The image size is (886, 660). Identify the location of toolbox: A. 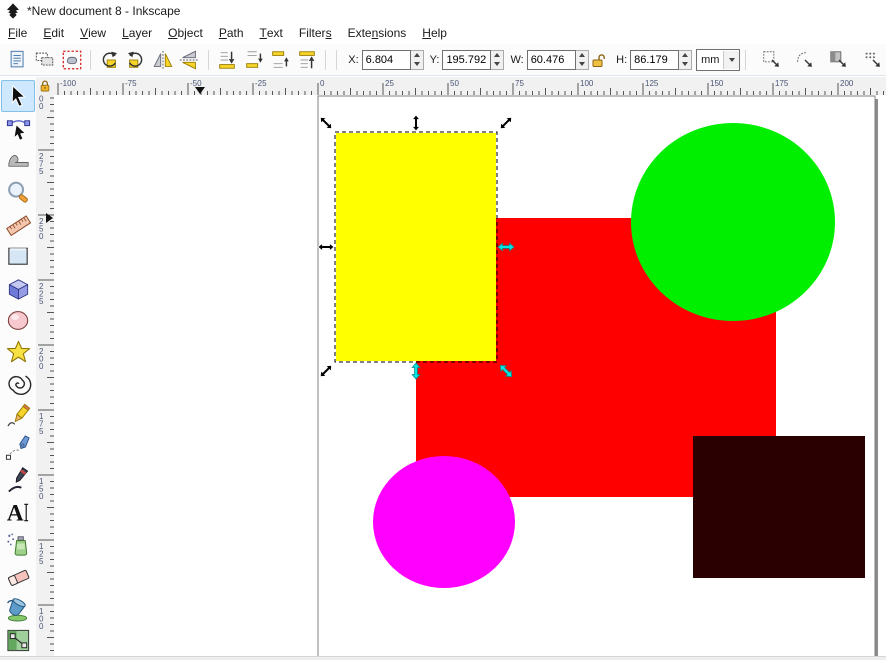
(18, 366).